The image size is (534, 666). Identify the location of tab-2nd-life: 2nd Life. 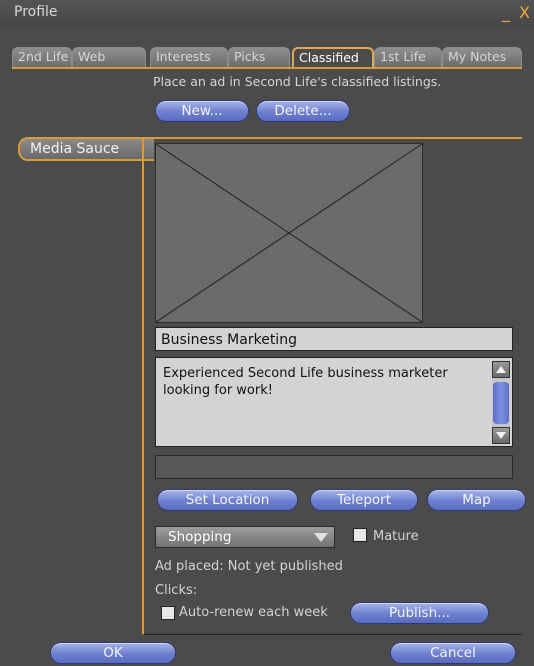
(42, 57).